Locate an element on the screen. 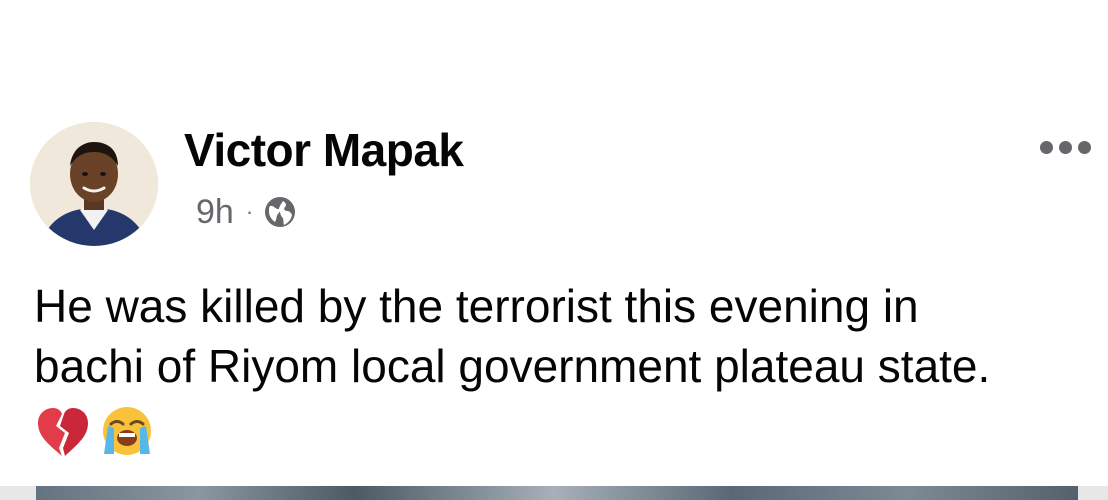 The height and width of the screenshot is (500, 1108). post-meta: 9h · is located at coordinates (246, 212).